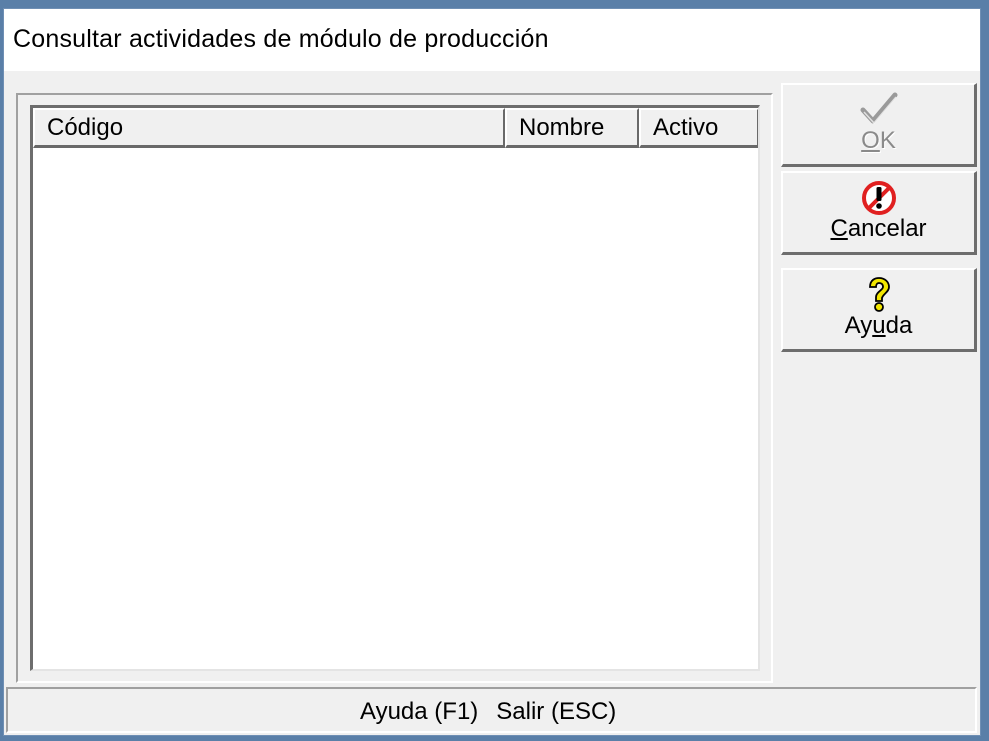  What do you see at coordinates (556, 711) in the screenshot?
I see `exit-shortcut-hint: Salir (ESC)` at bounding box center [556, 711].